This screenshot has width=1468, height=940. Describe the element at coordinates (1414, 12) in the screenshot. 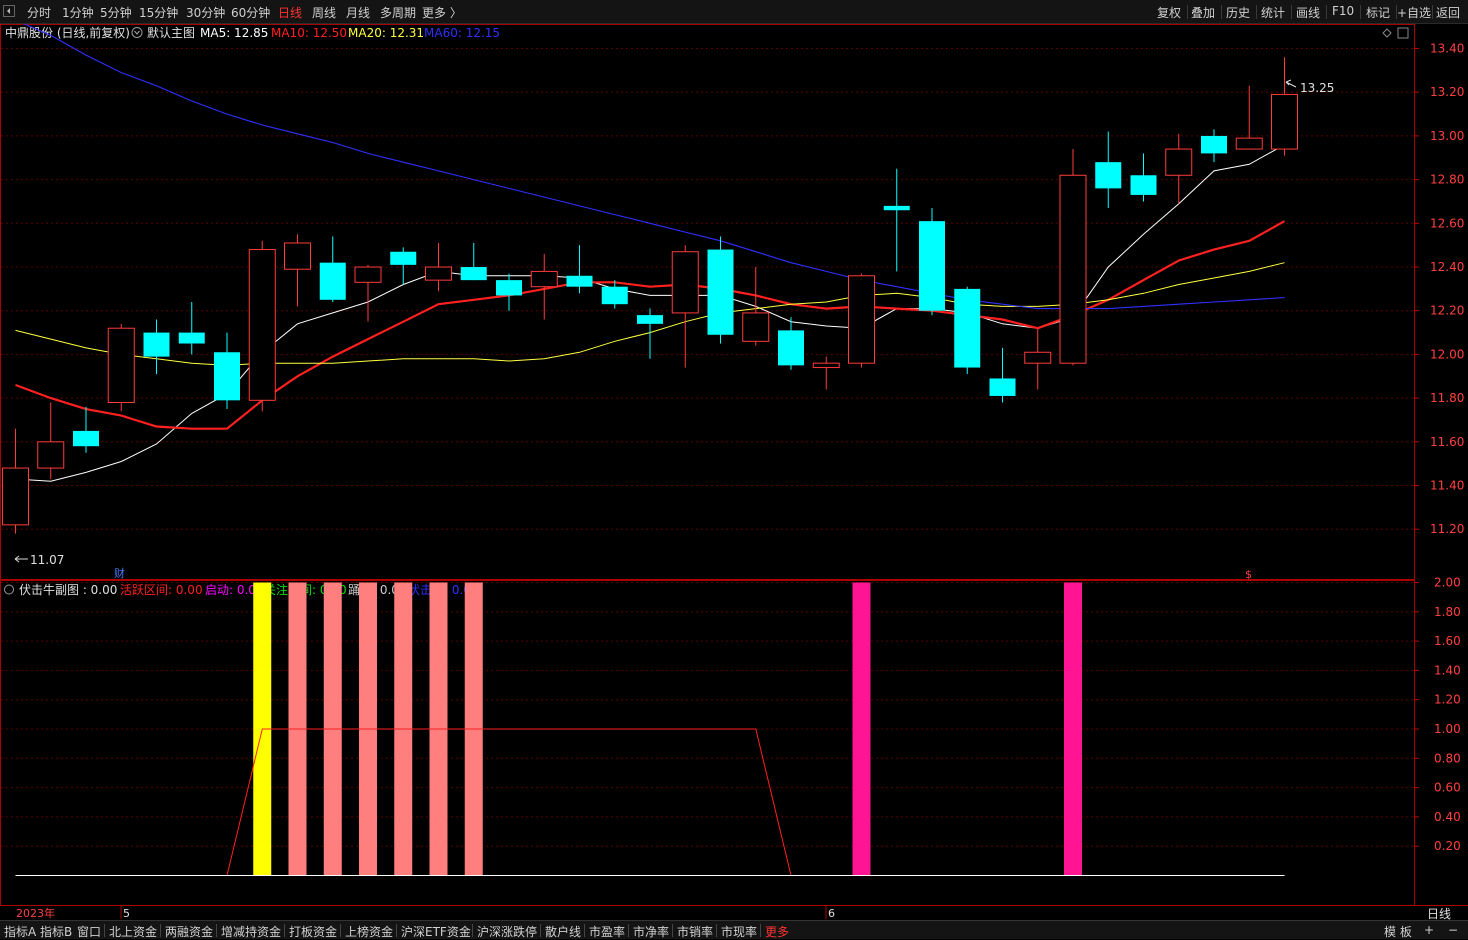

I see `add-watchlist-button: +自选` at that location.